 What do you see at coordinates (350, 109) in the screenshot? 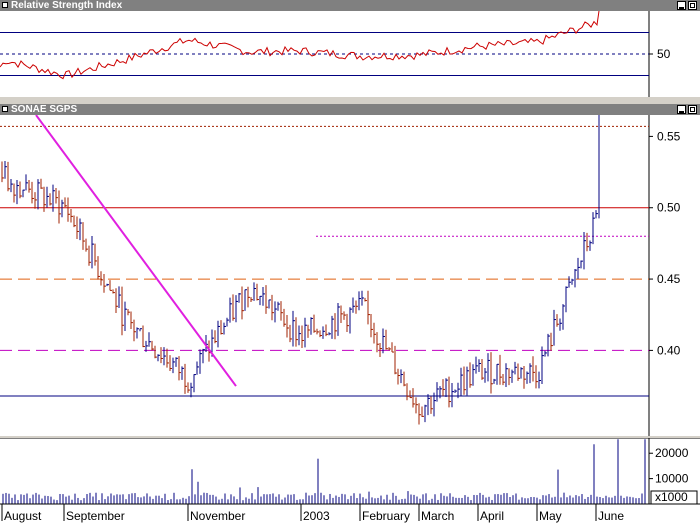
I see `price-window-titlebar: SONAE SGPS` at bounding box center [350, 109].